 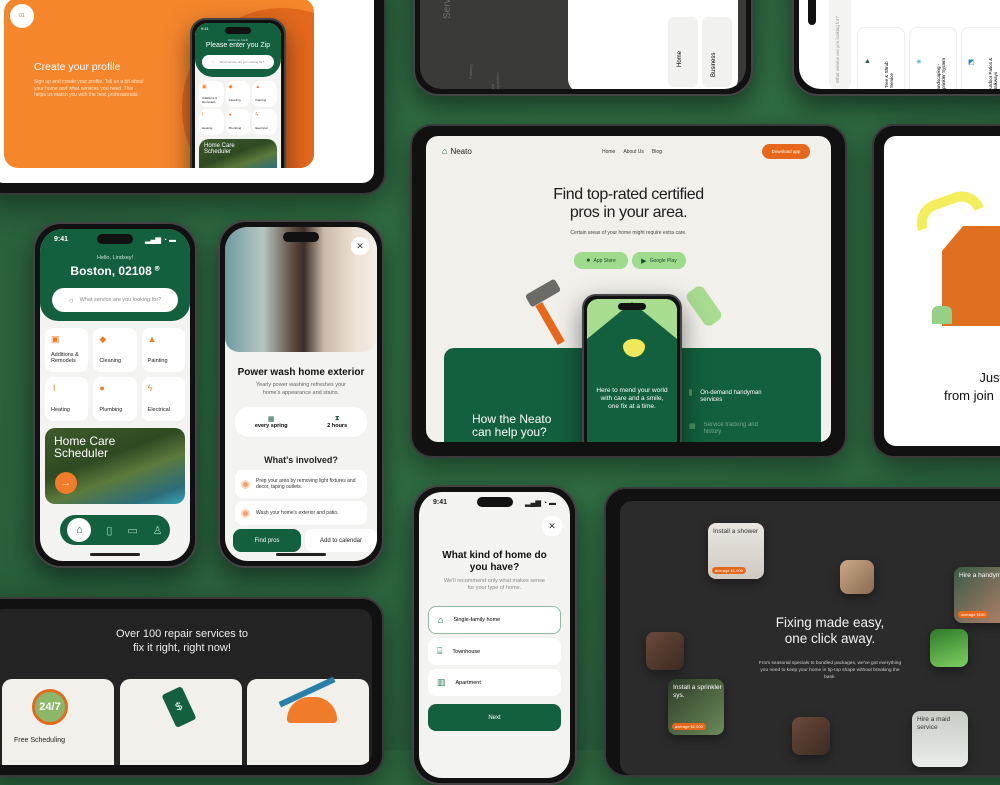 What do you see at coordinates (494, 651) in the screenshot?
I see `option-townhouse: ⌸ Townhouse` at bounding box center [494, 651].